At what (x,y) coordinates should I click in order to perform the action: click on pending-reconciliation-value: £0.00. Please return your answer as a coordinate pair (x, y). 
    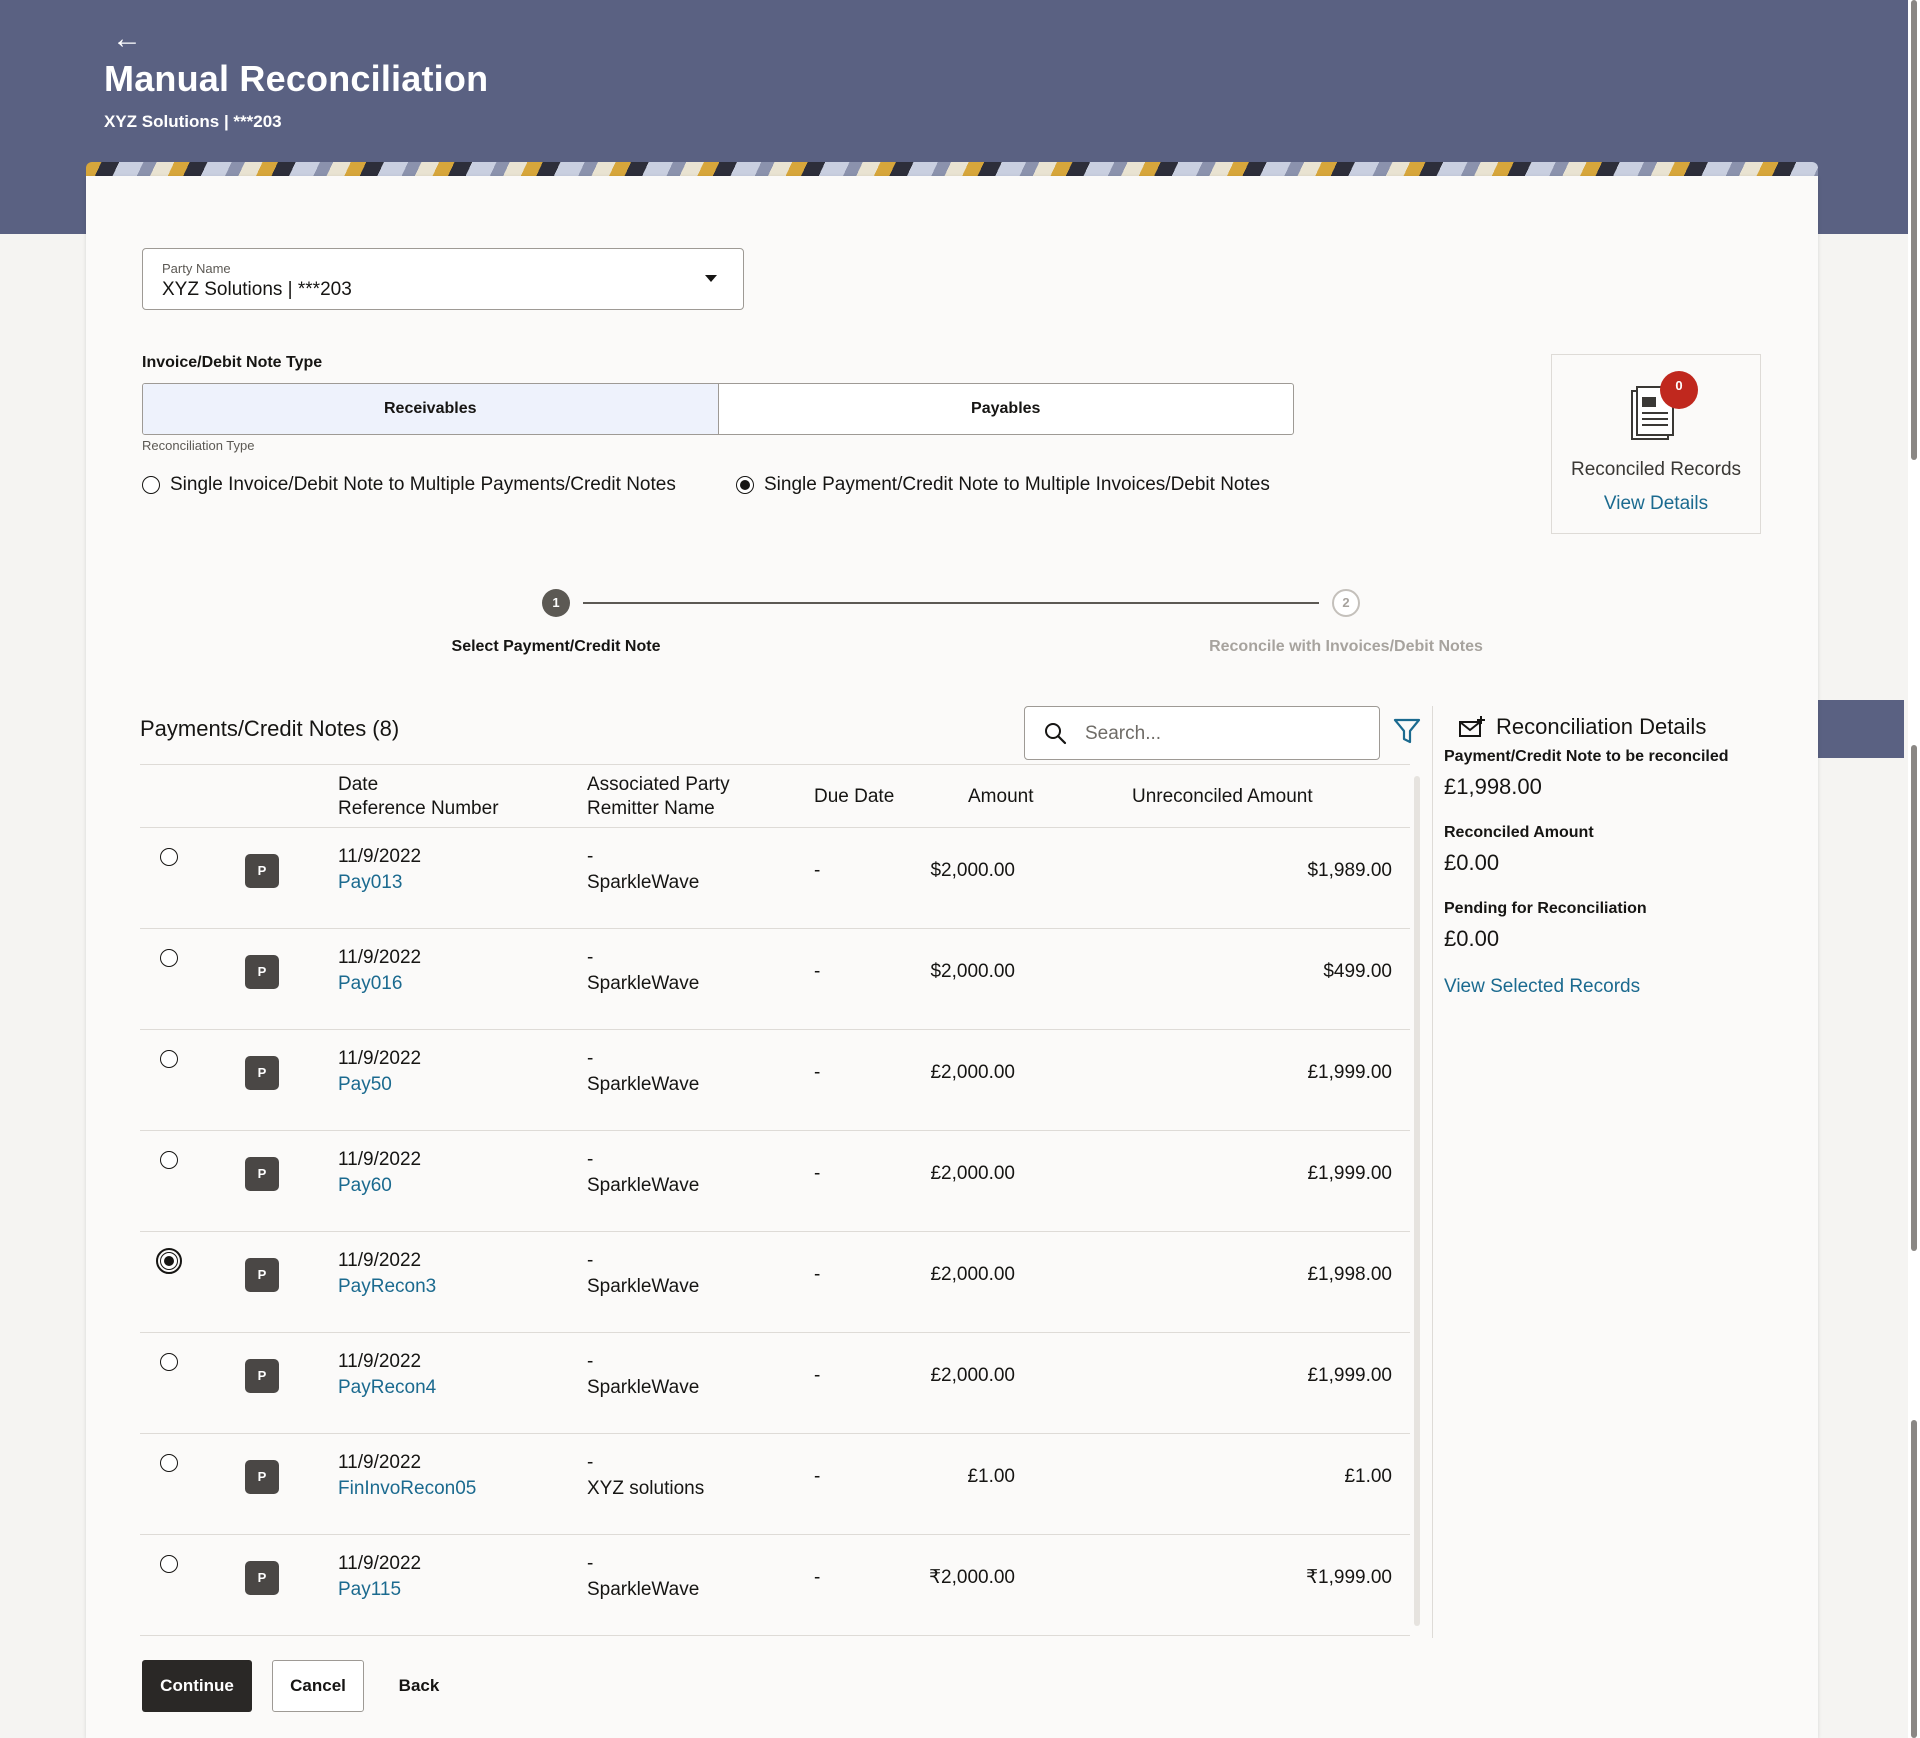
    Looking at the image, I should click on (1472, 938).